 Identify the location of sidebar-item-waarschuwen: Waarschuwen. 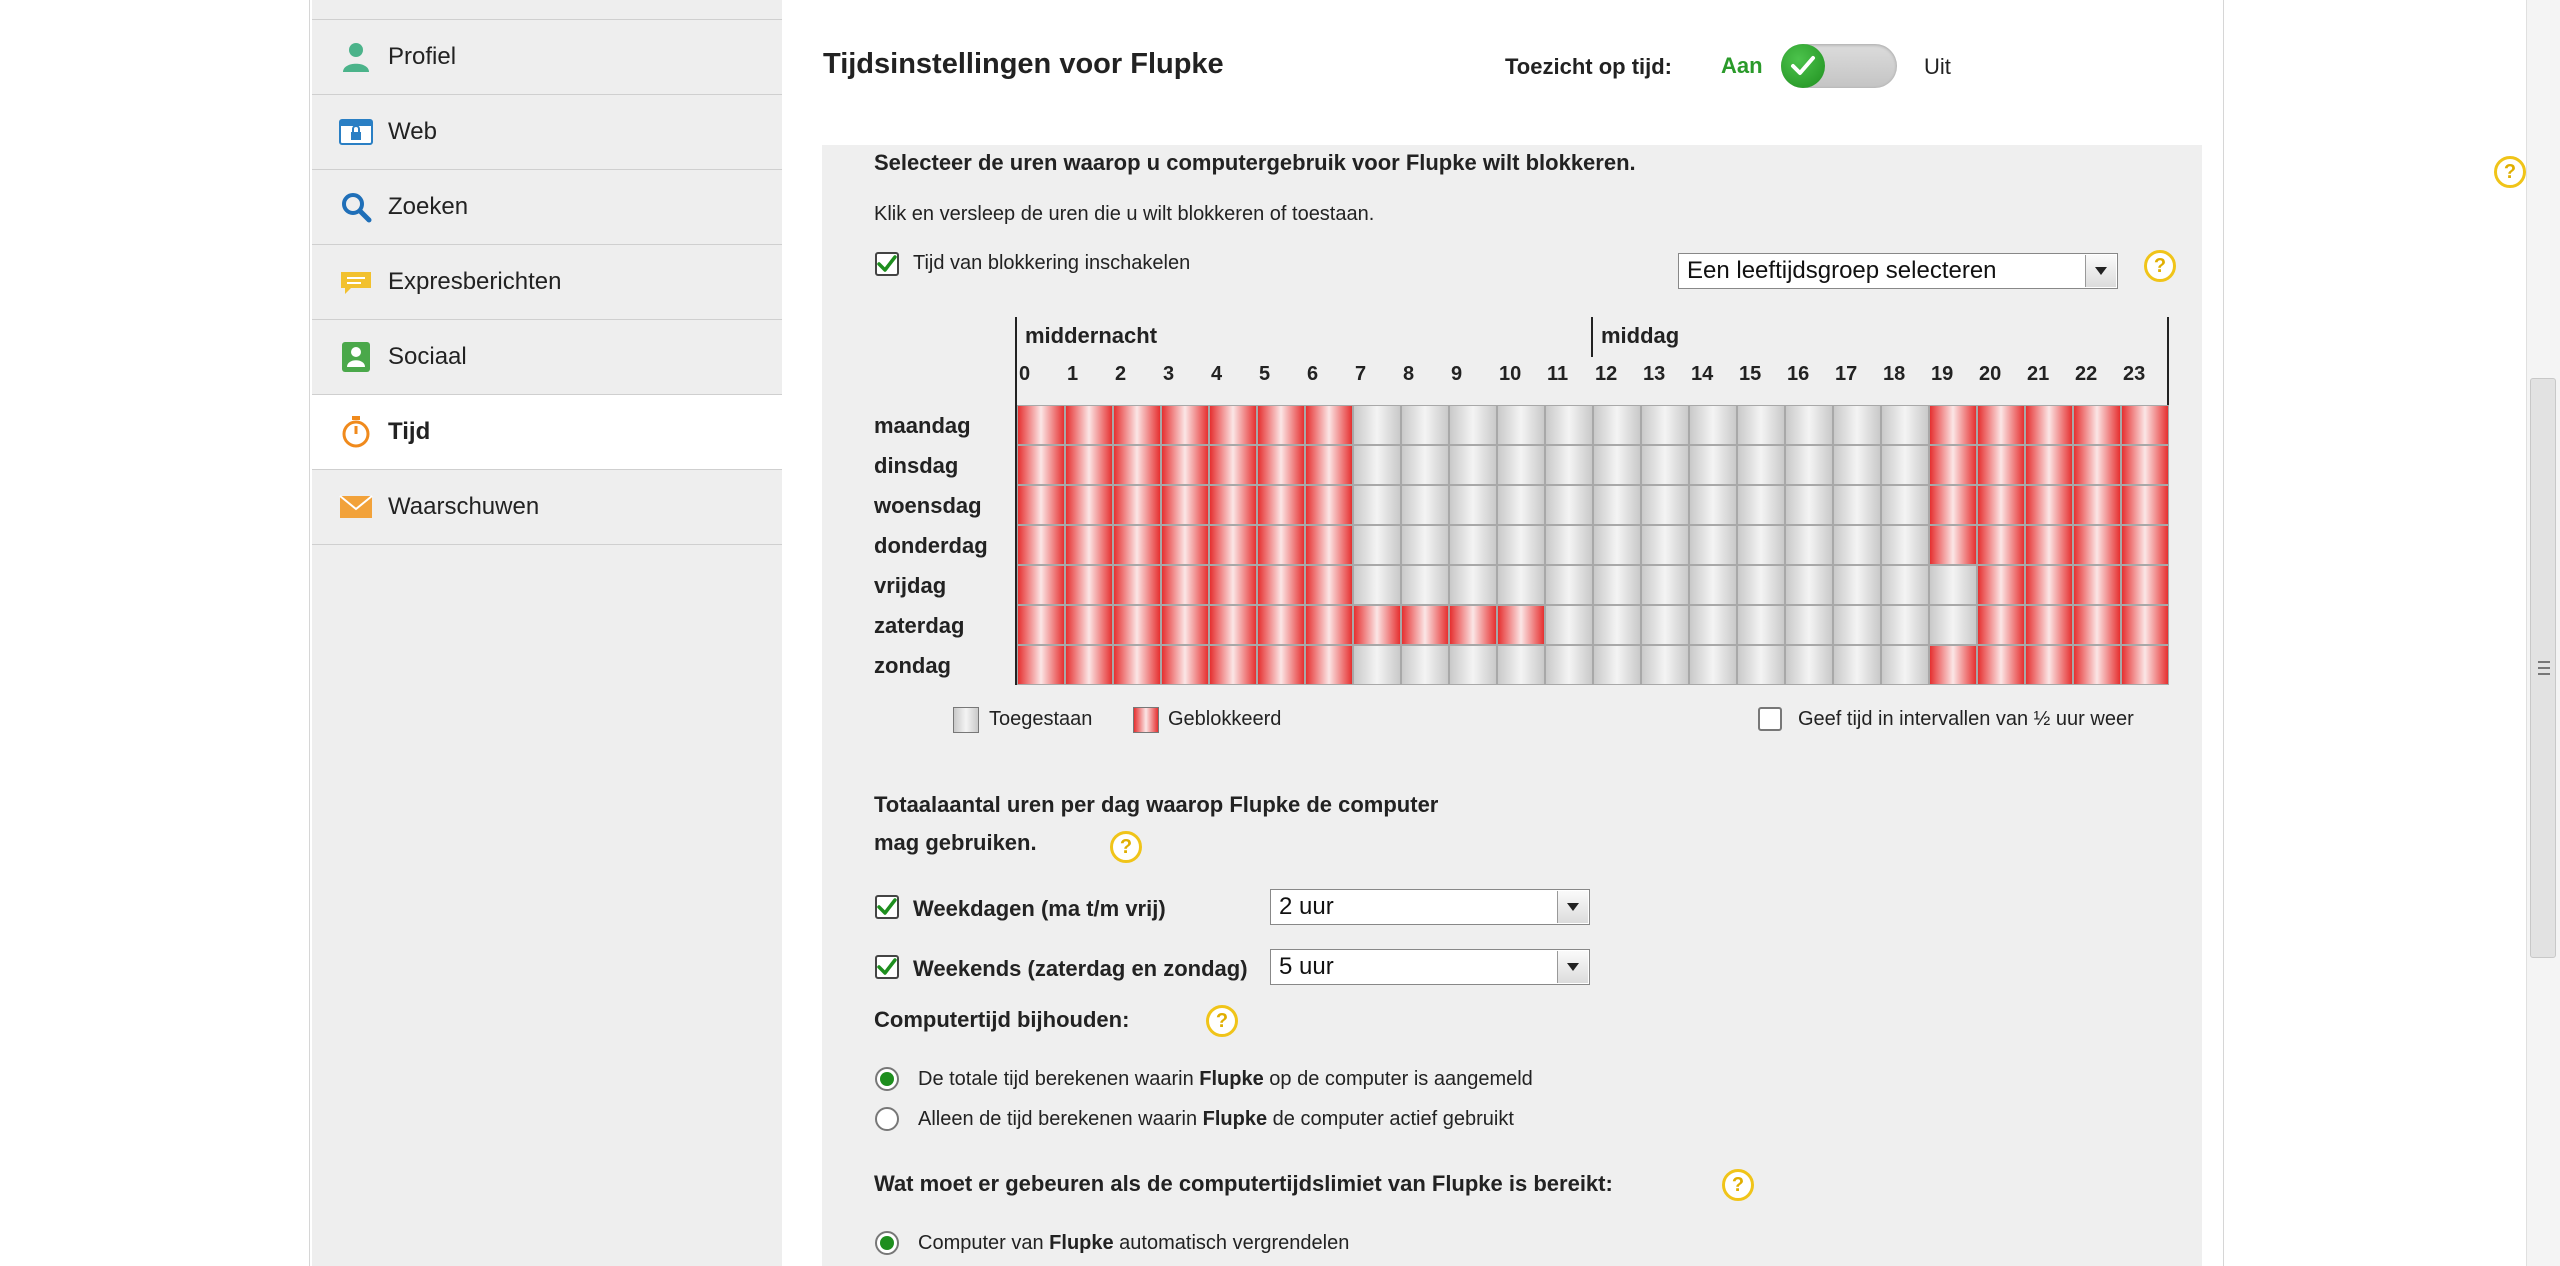
(547, 507).